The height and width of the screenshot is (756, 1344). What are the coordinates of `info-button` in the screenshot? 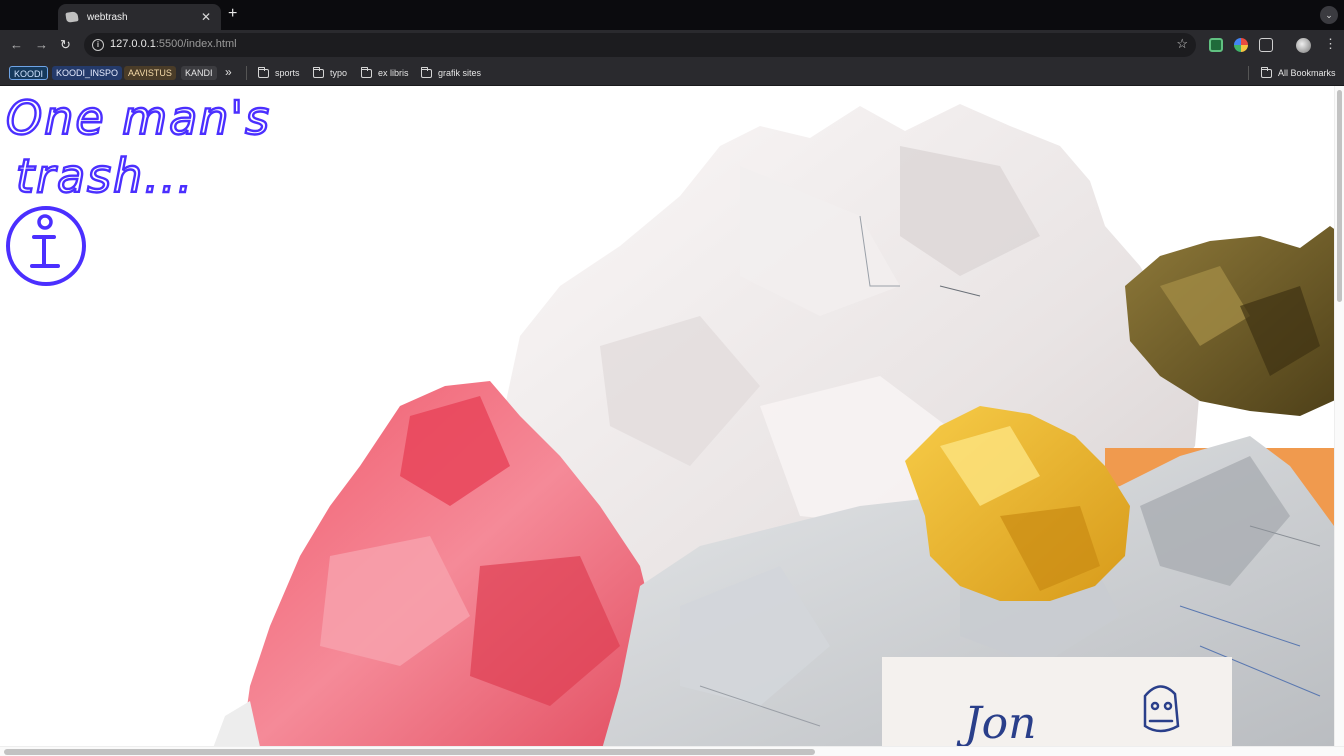 It's located at (46, 246).